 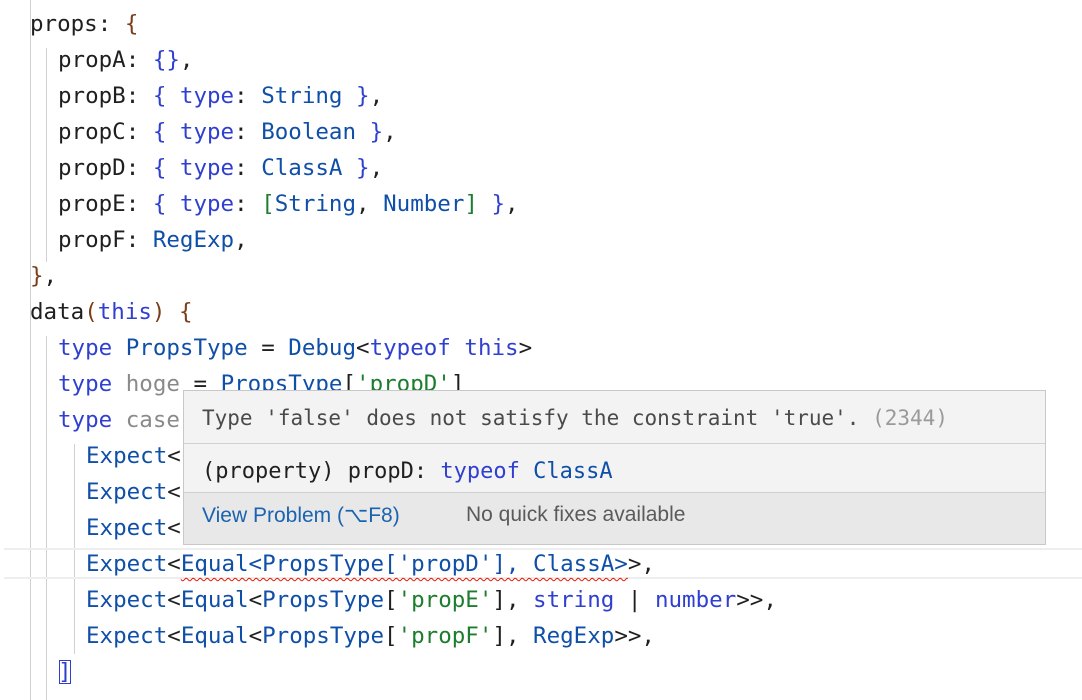 I want to click on code-token: ], so click(x=471, y=204).